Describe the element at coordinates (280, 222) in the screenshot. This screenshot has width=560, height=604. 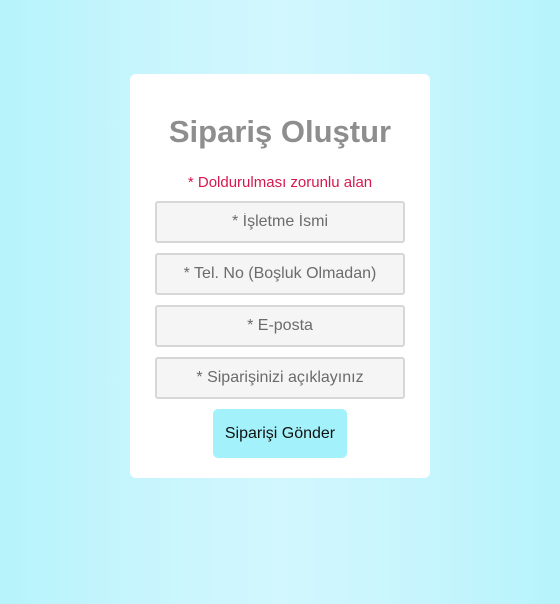
I see `business-name-input` at that location.